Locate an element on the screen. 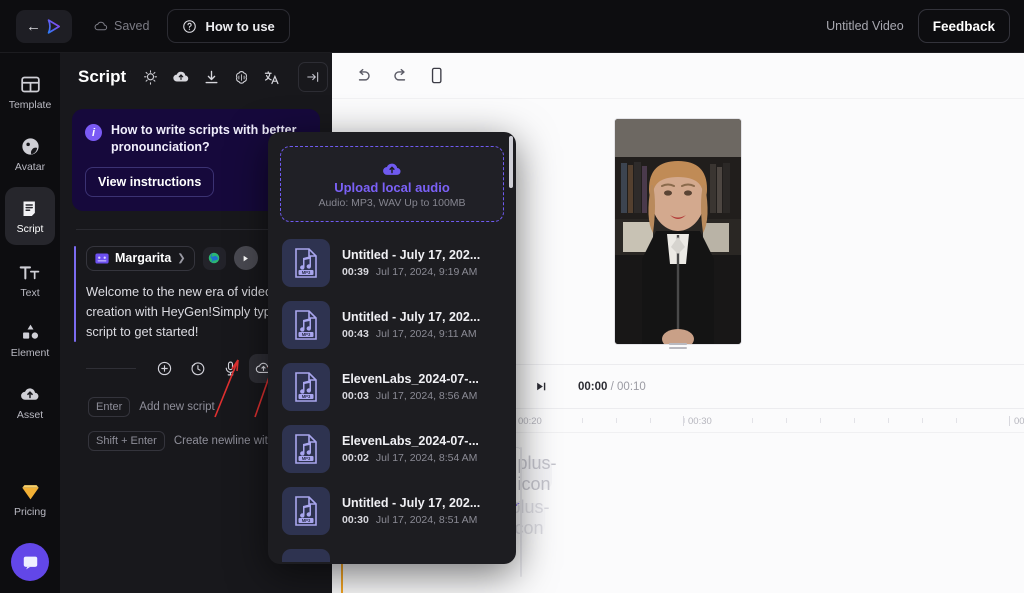 This screenshot has height=593, width=1024. arrow-left-icon: ← is located at coordinates (33, 26).